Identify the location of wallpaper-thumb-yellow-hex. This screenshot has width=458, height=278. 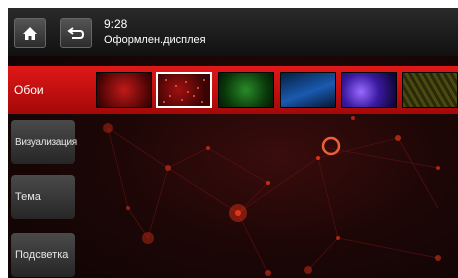
(430, 90).